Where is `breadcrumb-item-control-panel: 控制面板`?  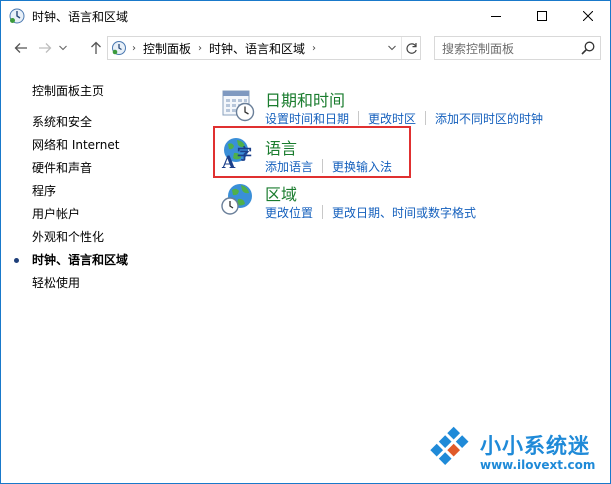
breadcrumb-item-control-panel: 控制面板 is located at coordinates (167, 48).